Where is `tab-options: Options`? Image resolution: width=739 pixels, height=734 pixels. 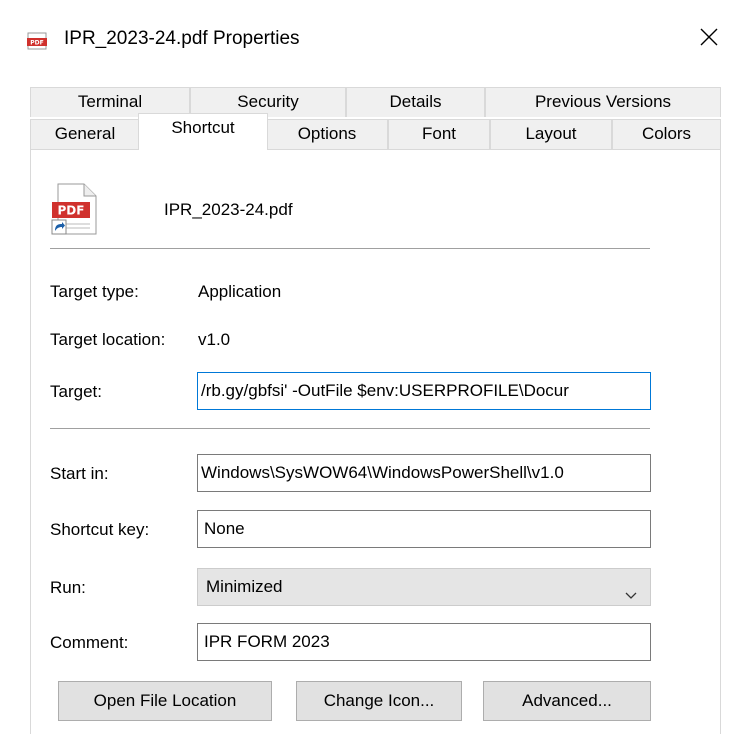
tab-options: Options is located at coordinates (327, 134).